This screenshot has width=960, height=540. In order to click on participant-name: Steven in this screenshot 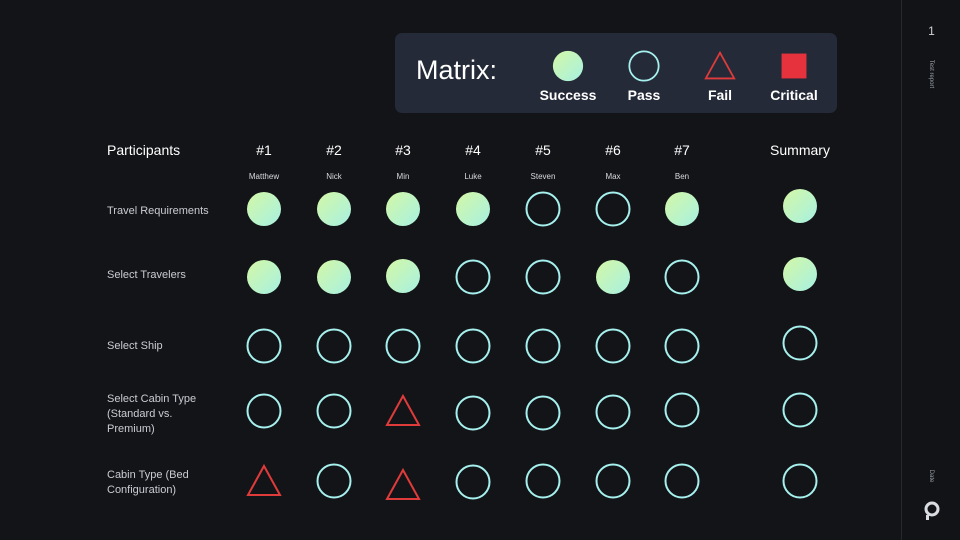, I will do `click(543, 176)`.